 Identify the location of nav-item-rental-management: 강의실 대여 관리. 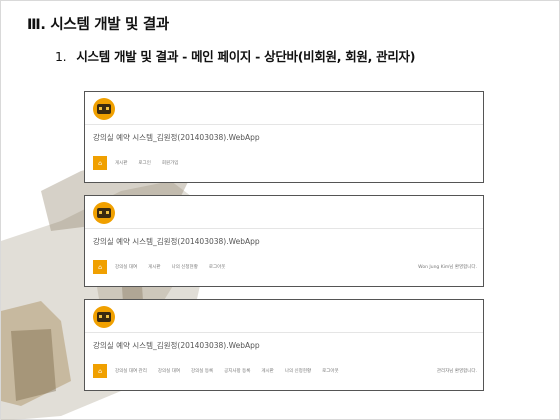
(131, 371).